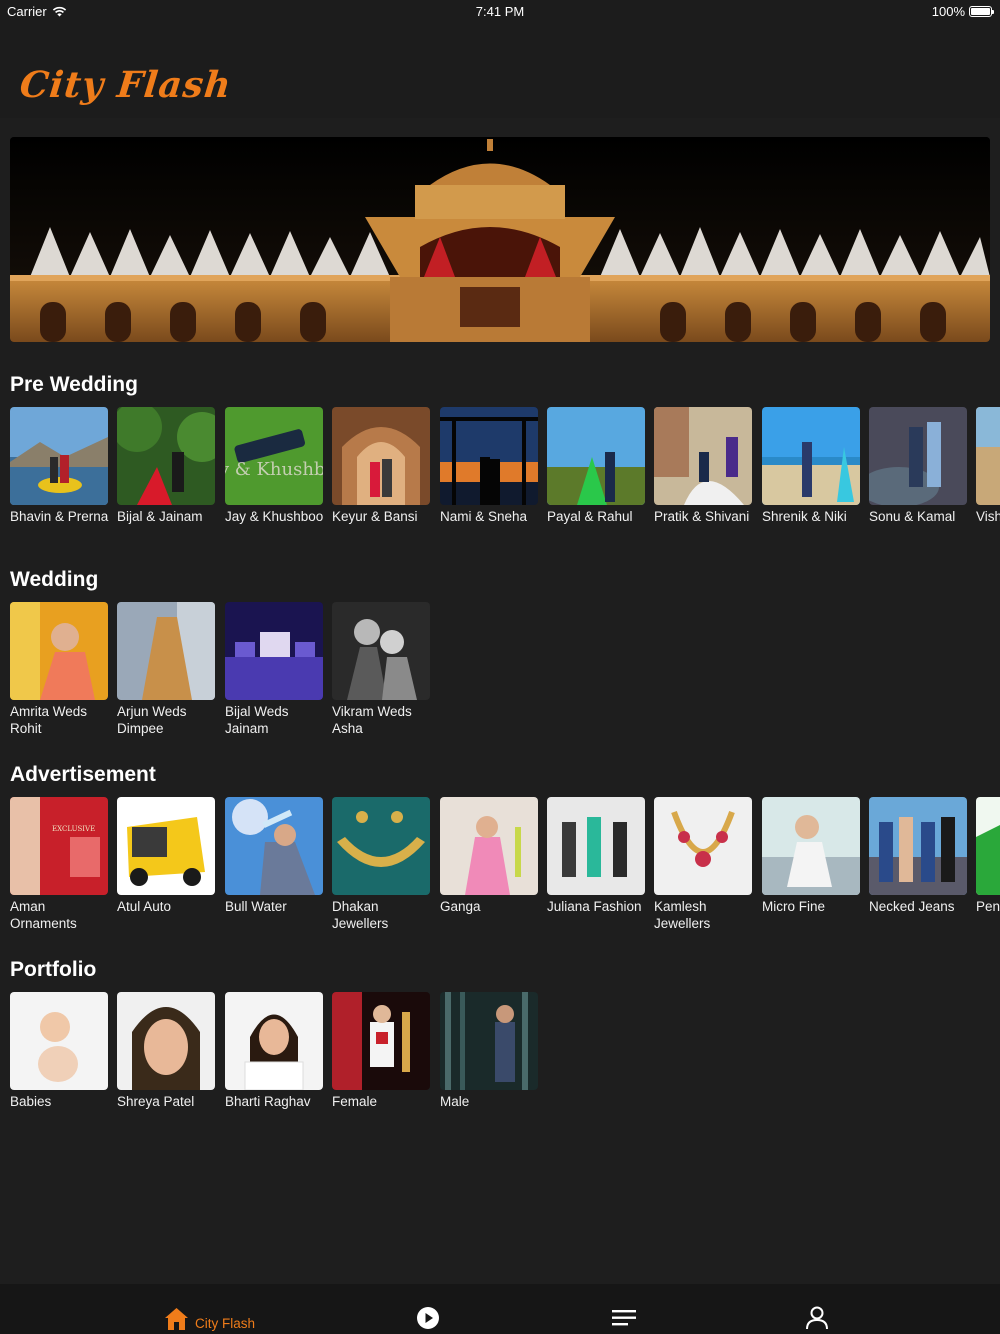  Describe the element at coordinates (59, 669) in the screenshot. I see `album-card: Amrita Weds Rohit` at that location.